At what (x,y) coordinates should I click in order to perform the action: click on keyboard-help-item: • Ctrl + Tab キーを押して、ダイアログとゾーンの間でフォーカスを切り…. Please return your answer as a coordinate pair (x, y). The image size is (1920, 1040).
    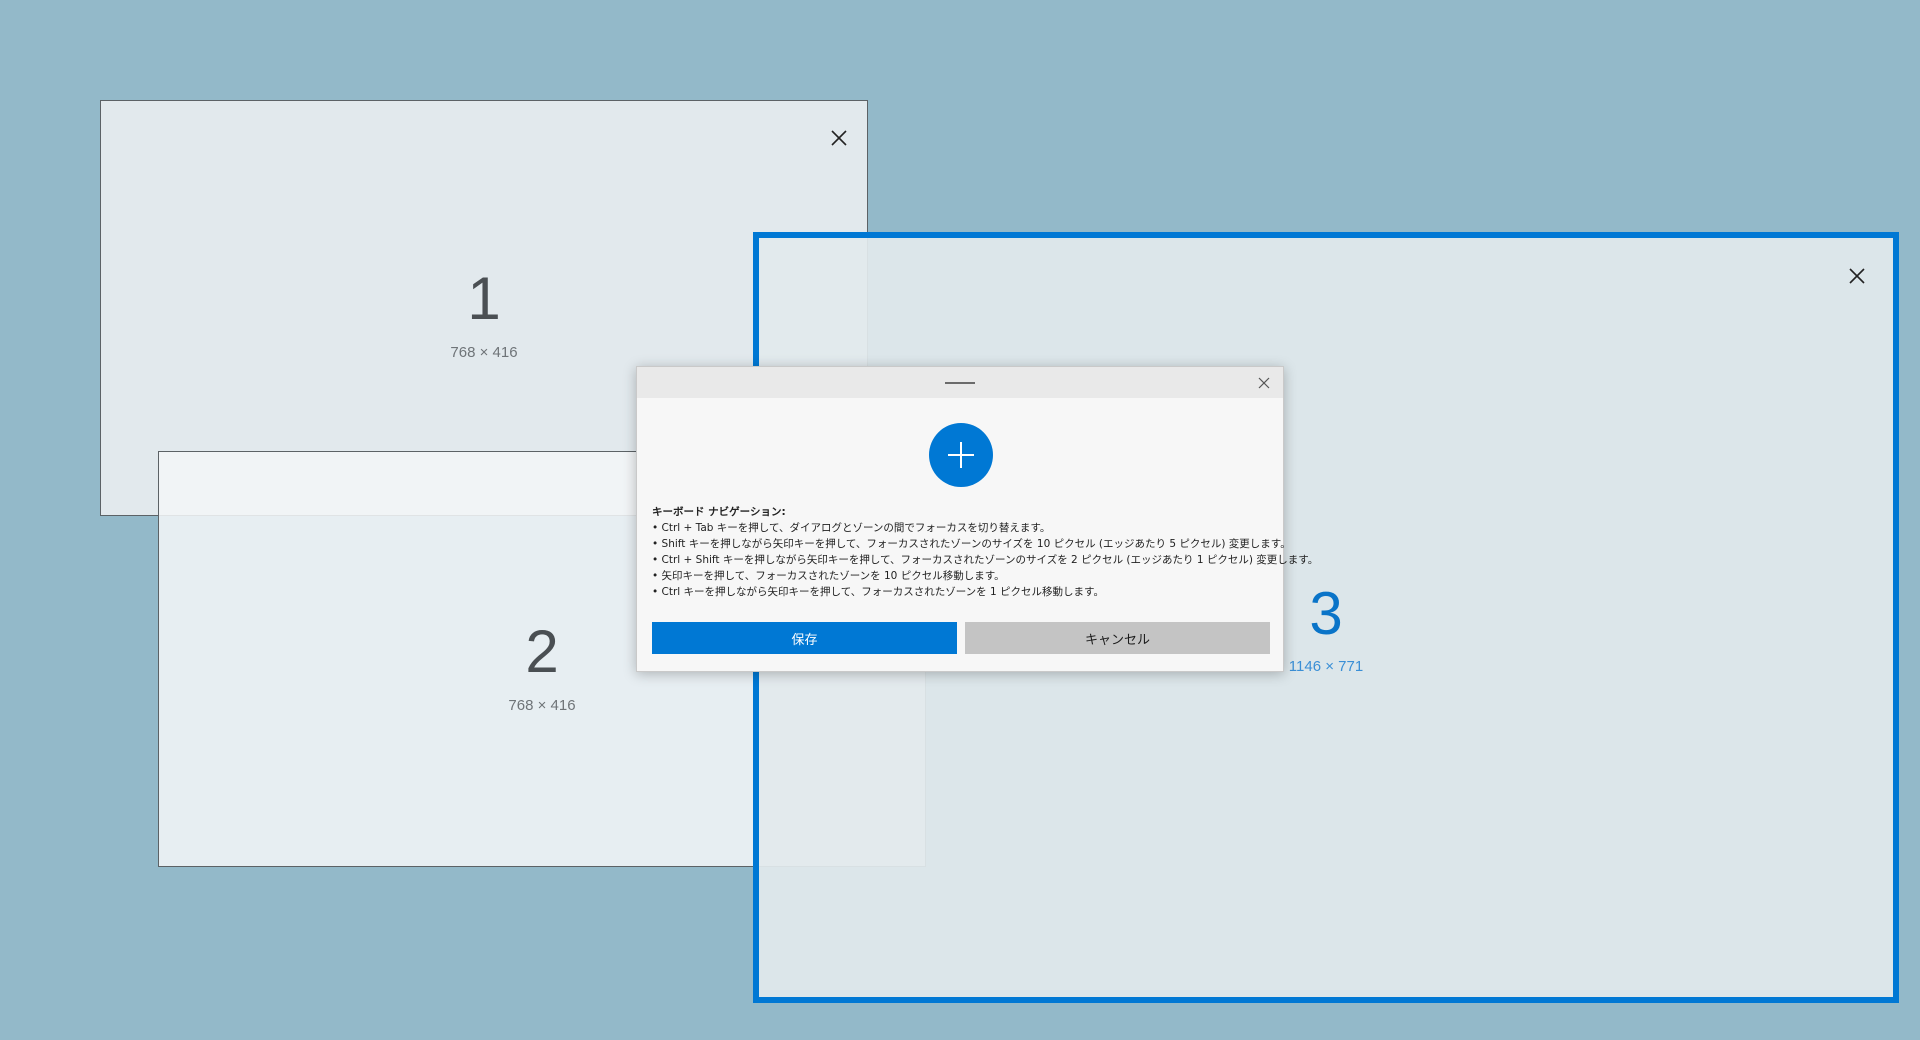
    Looking at the image, I should click on (851, 528).